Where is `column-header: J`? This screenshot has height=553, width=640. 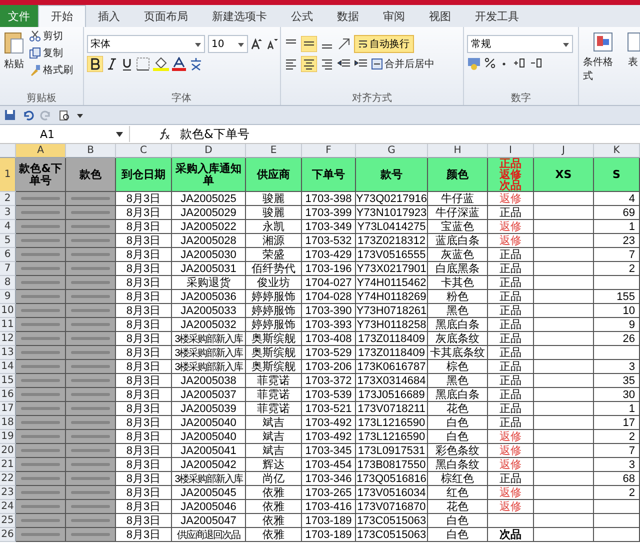
column-header: J is located at coordinates (564, 151).